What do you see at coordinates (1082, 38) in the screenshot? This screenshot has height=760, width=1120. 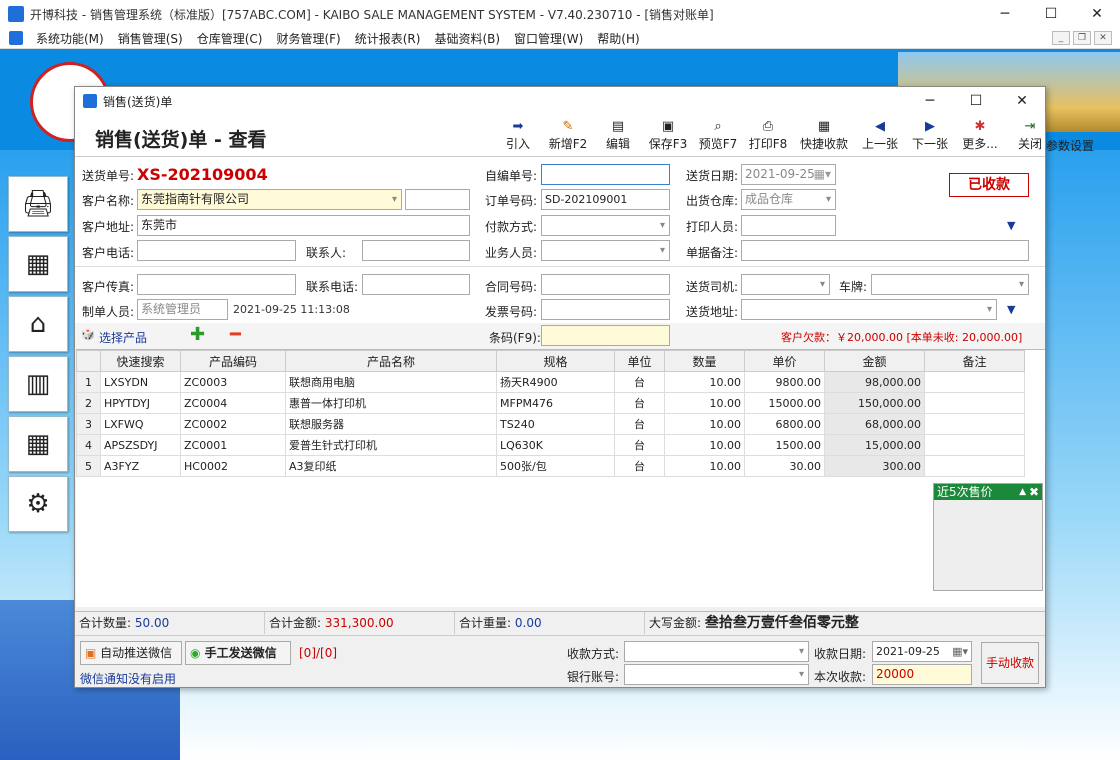 I see `mdi-restore-button: ❐` at bounding box center [1082, 38].